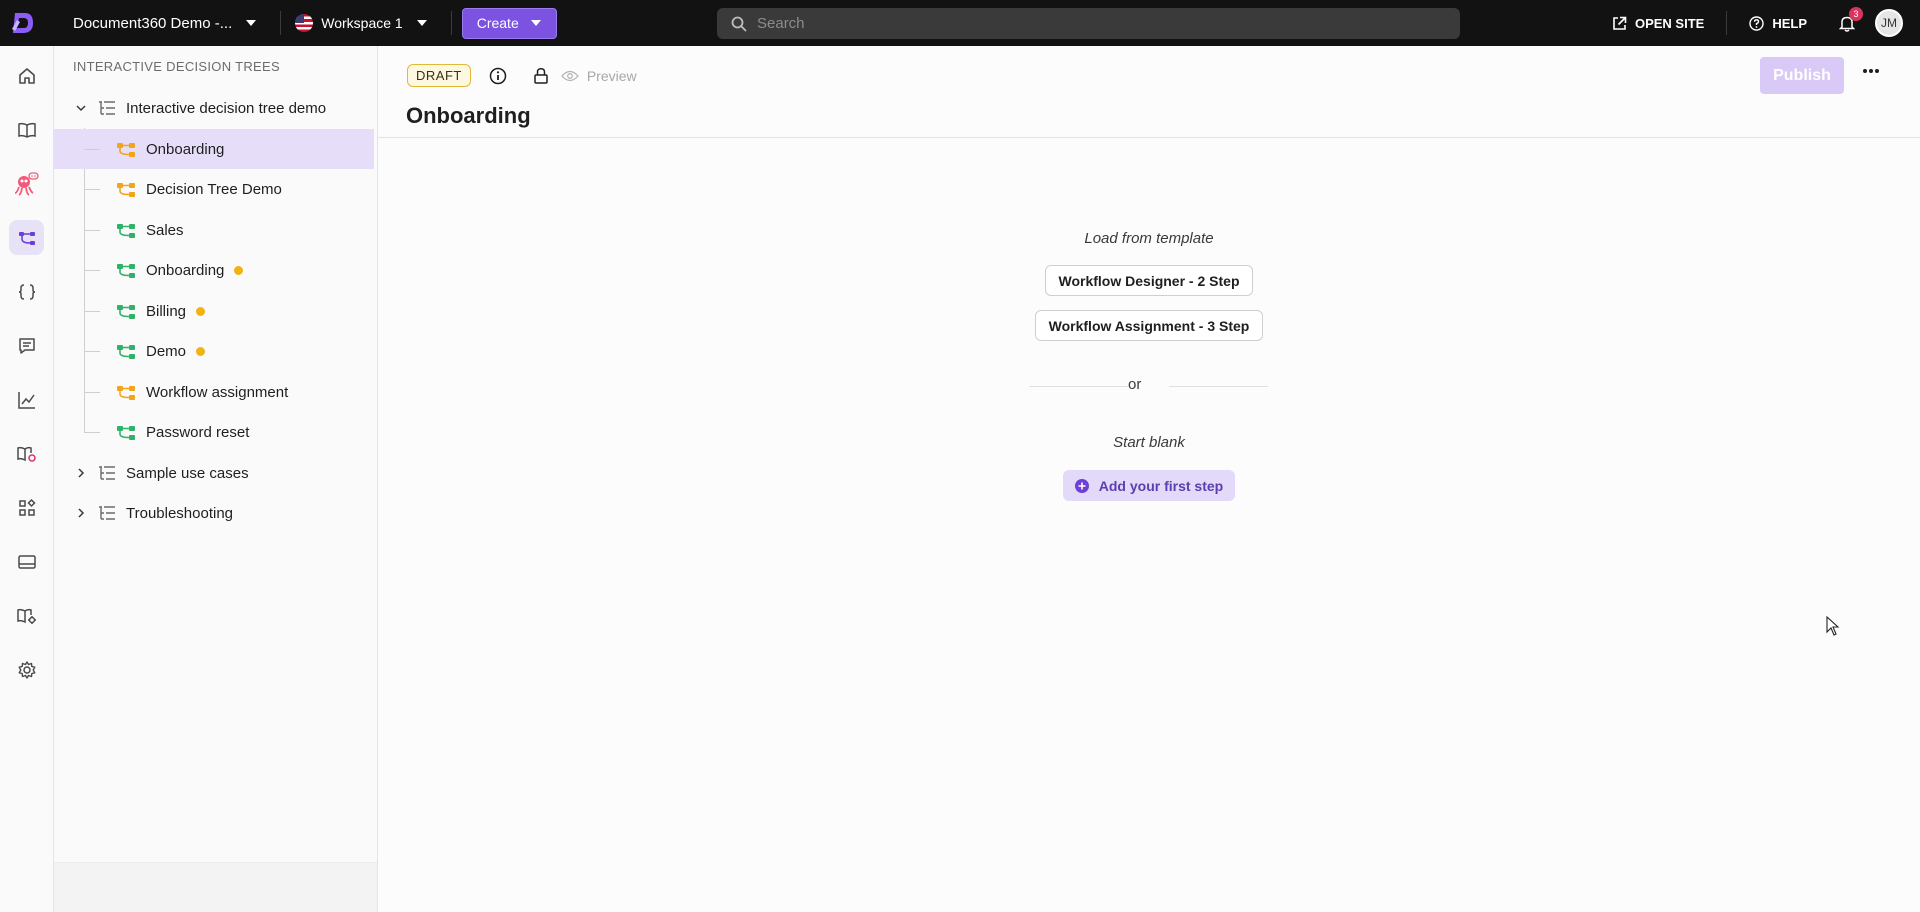 Image resolution: width=1920 pixels, height=912 pixels. What do you see at coordinates (1149, 442) in the screenshot?
I see `start-blank-label: Start blank` at bounding box center [1149, 442].